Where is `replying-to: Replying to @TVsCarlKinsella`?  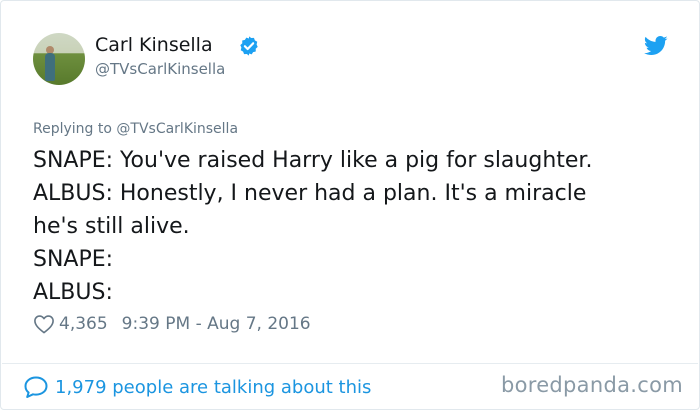
replying-to: Replying to @TVsCarlKinsella is located at coordinates (135, 129).